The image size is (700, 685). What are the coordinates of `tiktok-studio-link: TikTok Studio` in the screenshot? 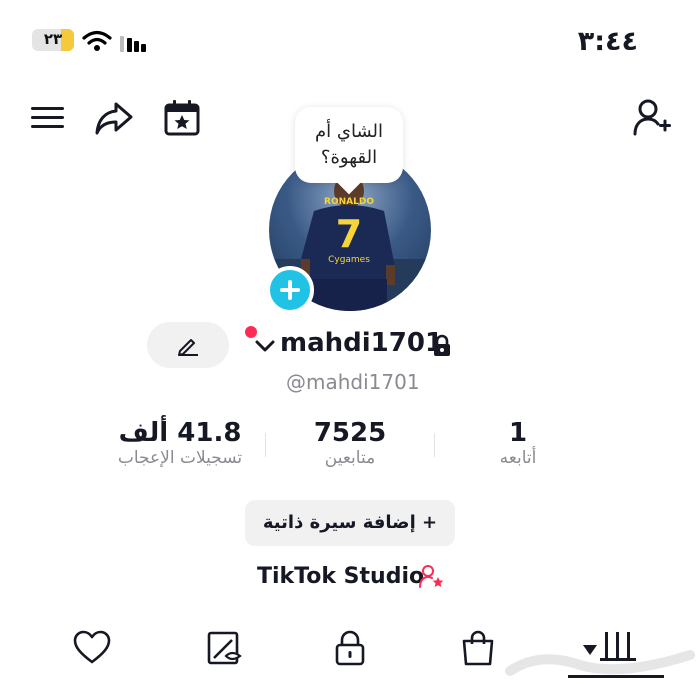 It's located at (340, 576).